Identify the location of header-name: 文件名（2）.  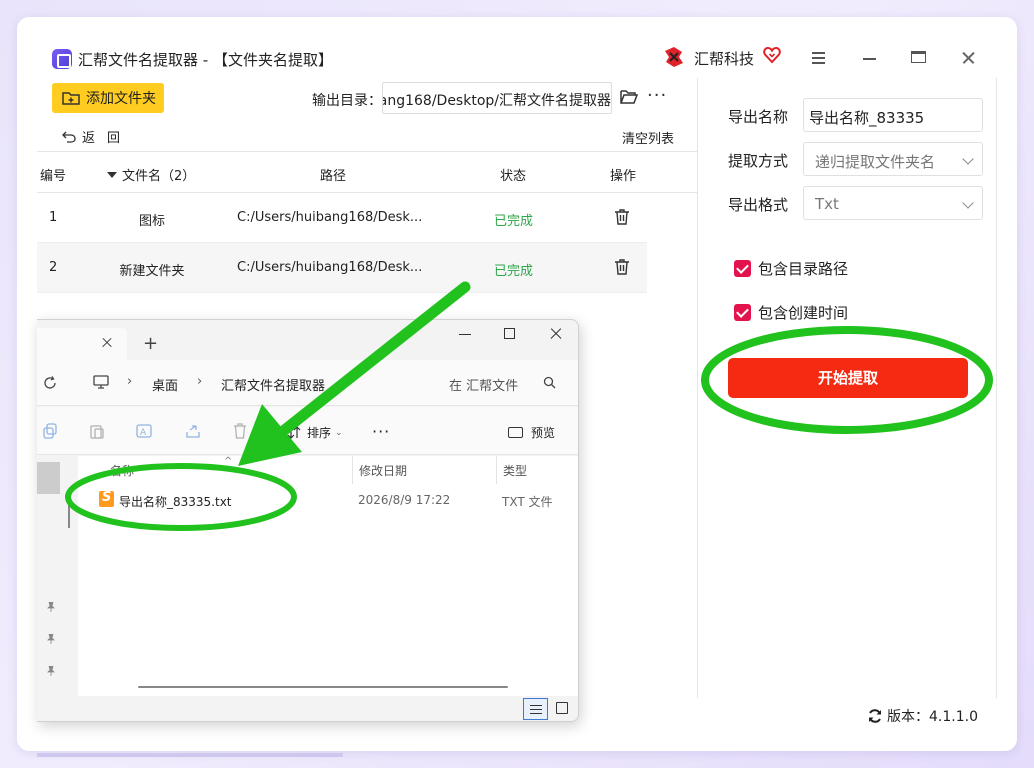
(151, 174).